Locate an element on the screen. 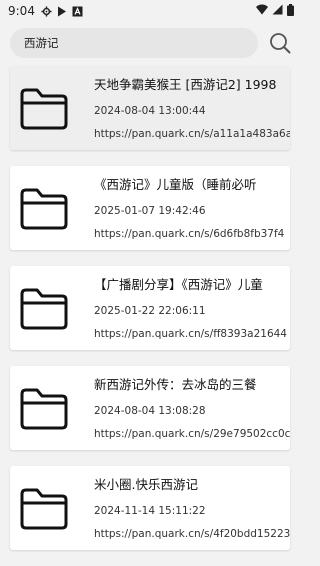  result-title: 天地争霸美猴王 [西游记2] 1998 is located at coordinates (185, 84).